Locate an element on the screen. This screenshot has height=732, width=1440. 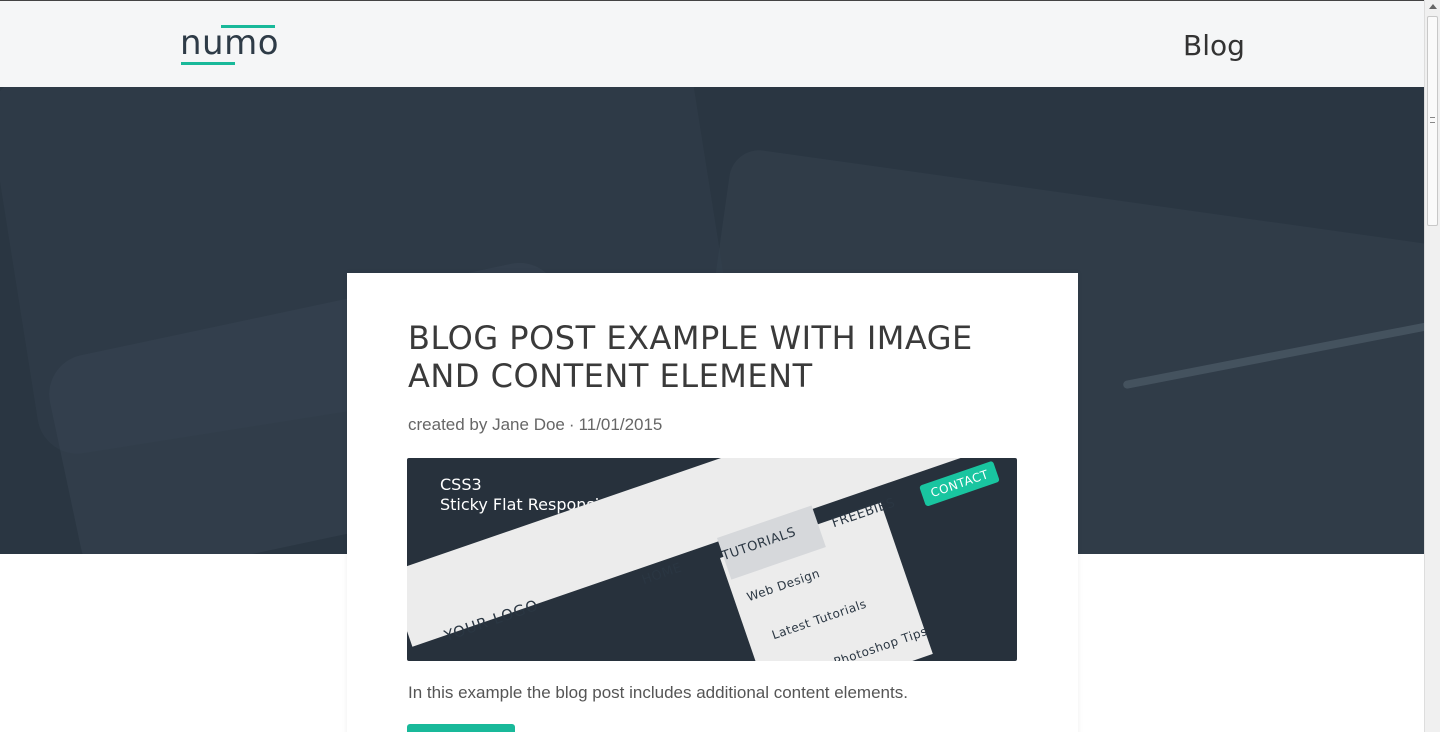
grip-icon is located at coordinates (1432, 120).